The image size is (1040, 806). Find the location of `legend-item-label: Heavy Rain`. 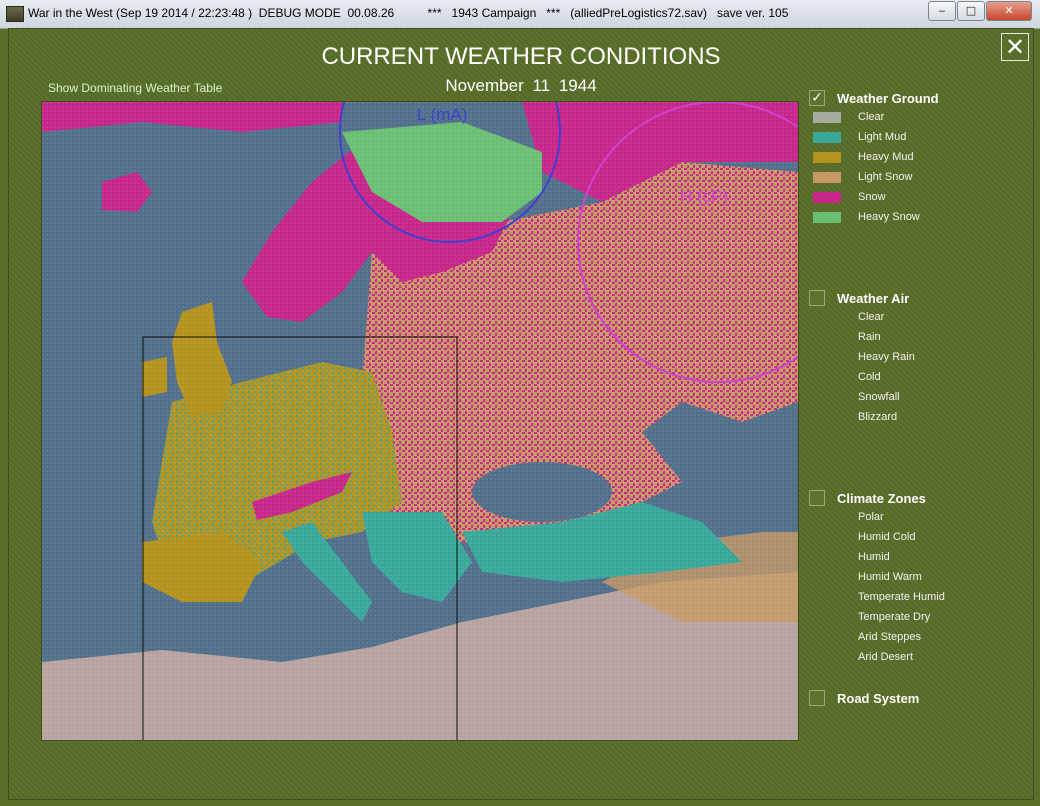

legend-item-label: Heavy Rain is located at coordinates (886, 357).